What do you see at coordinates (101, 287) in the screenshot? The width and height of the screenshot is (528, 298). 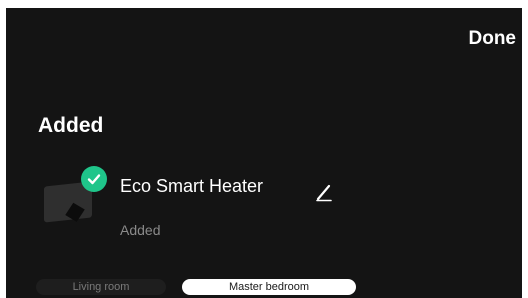 I see `room-tab-living-room: Living room` at bounding box center [101, 287].